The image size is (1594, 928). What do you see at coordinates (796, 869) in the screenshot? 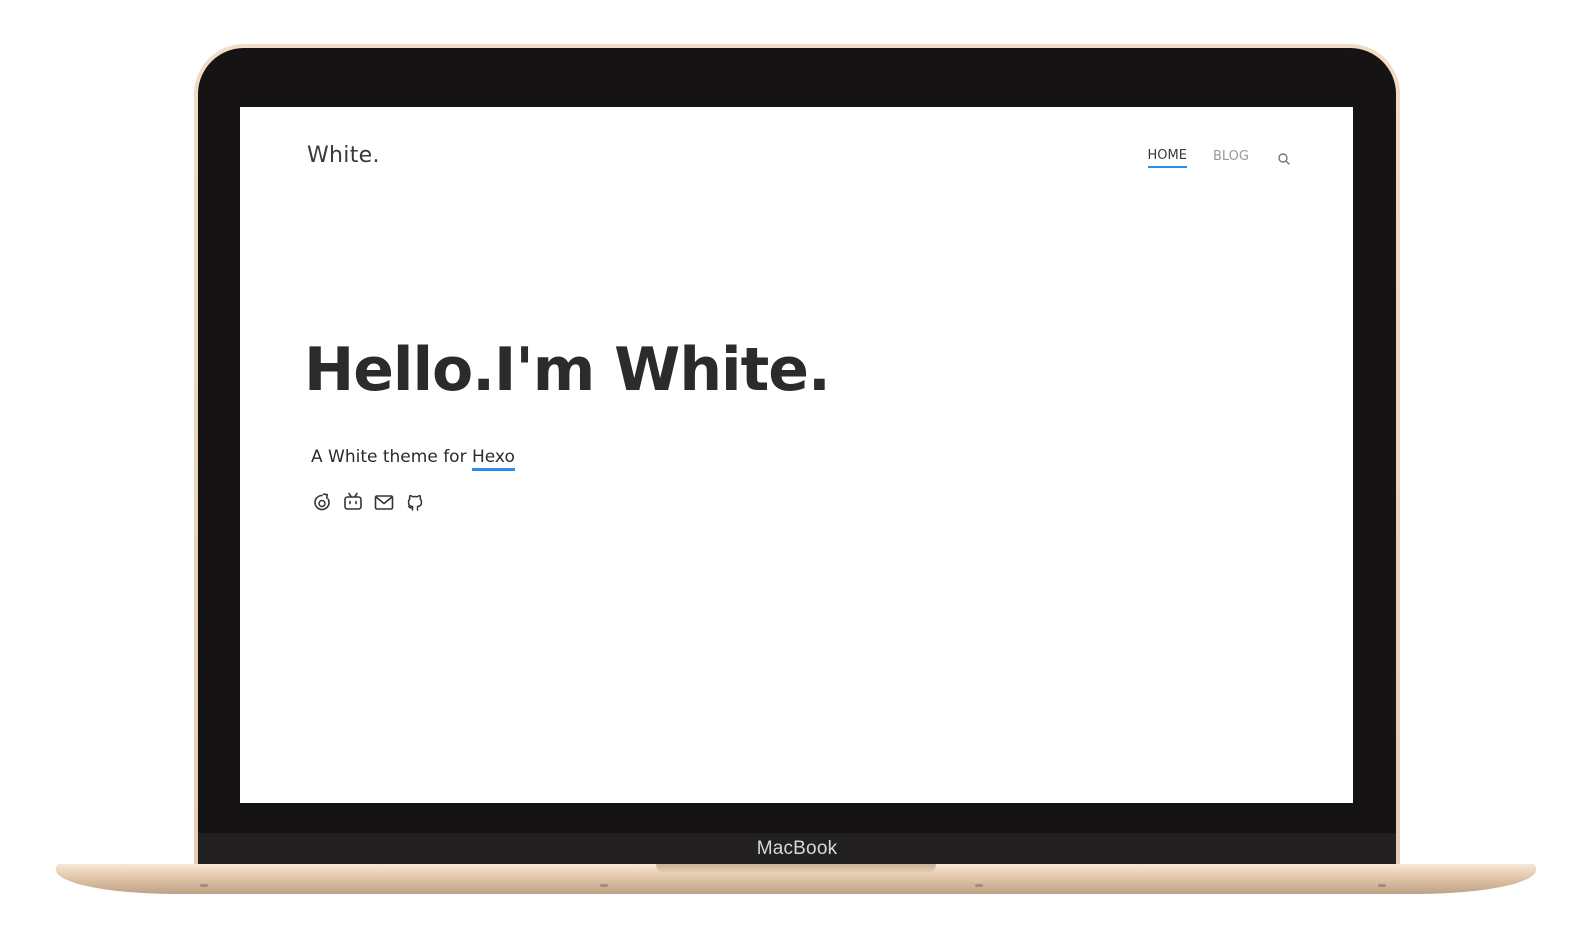
I see `laptop-opening-notch` at bounding box center [796, 869].